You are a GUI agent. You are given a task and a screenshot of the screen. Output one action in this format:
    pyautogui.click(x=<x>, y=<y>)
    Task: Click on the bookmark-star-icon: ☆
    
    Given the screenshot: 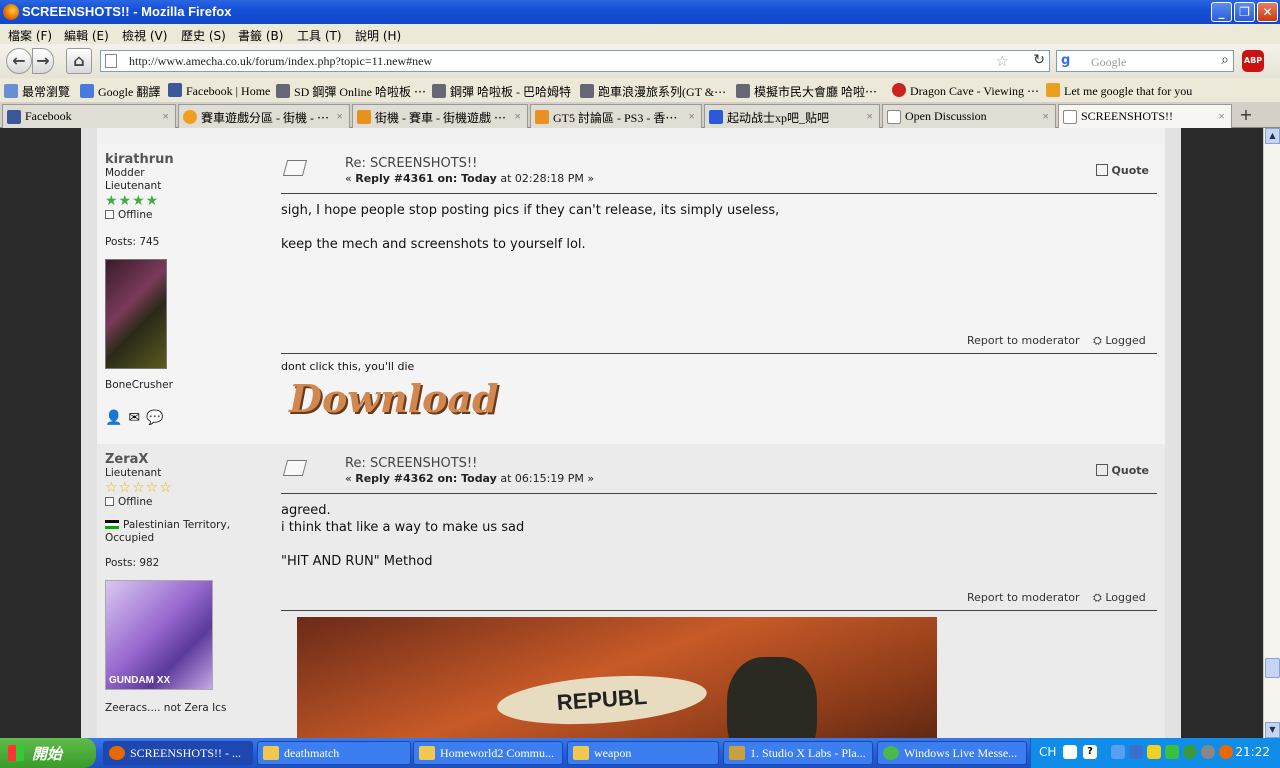 What is the action you would take?
    pyautogui.click(x=1002, y=61)
    